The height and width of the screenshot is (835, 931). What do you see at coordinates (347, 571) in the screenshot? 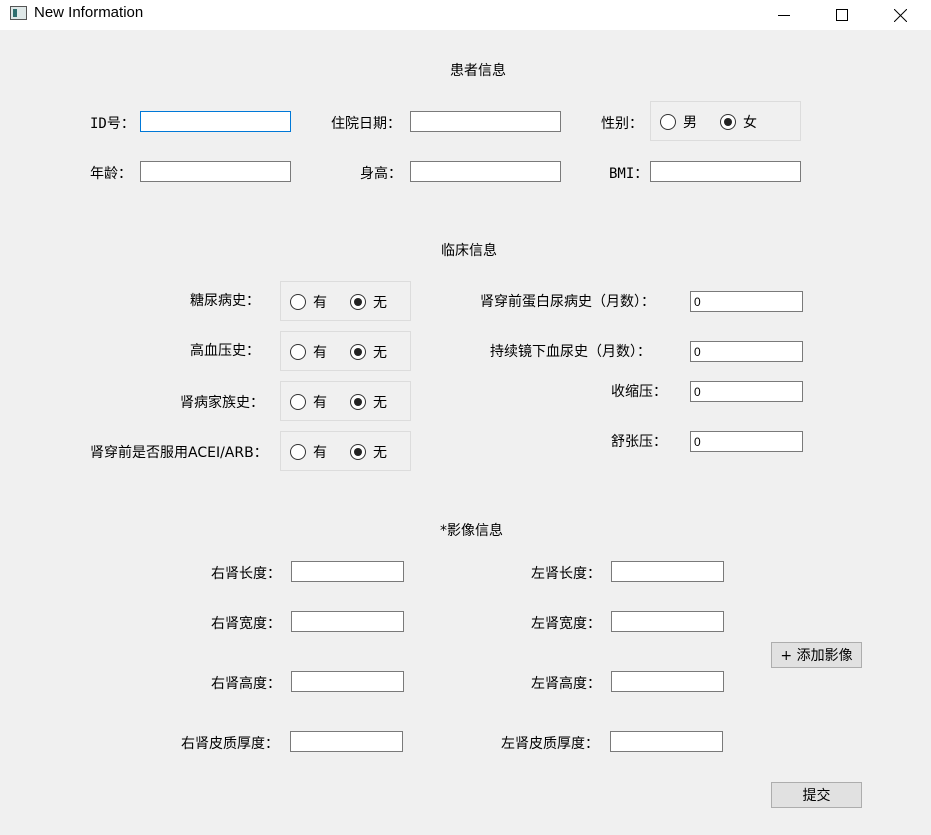
I see `right-kidney-length-input` at bounding box center [347, 571].